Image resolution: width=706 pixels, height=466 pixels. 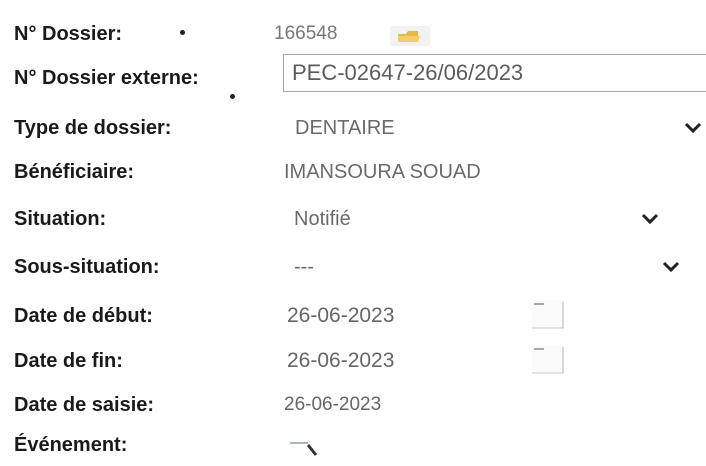 What do you see at coordinates (353, 219) in the screenshot?
I see `row-situation: Situation: Notifié` at bounding box center [353, 219].